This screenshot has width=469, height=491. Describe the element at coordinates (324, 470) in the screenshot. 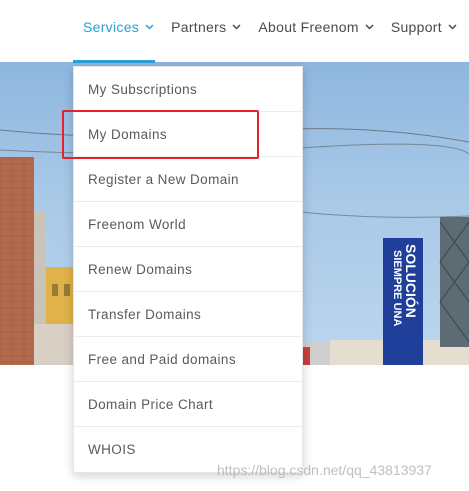

I see `watermark-text: https://blog.csdn.net/qq_43813937` at that location.